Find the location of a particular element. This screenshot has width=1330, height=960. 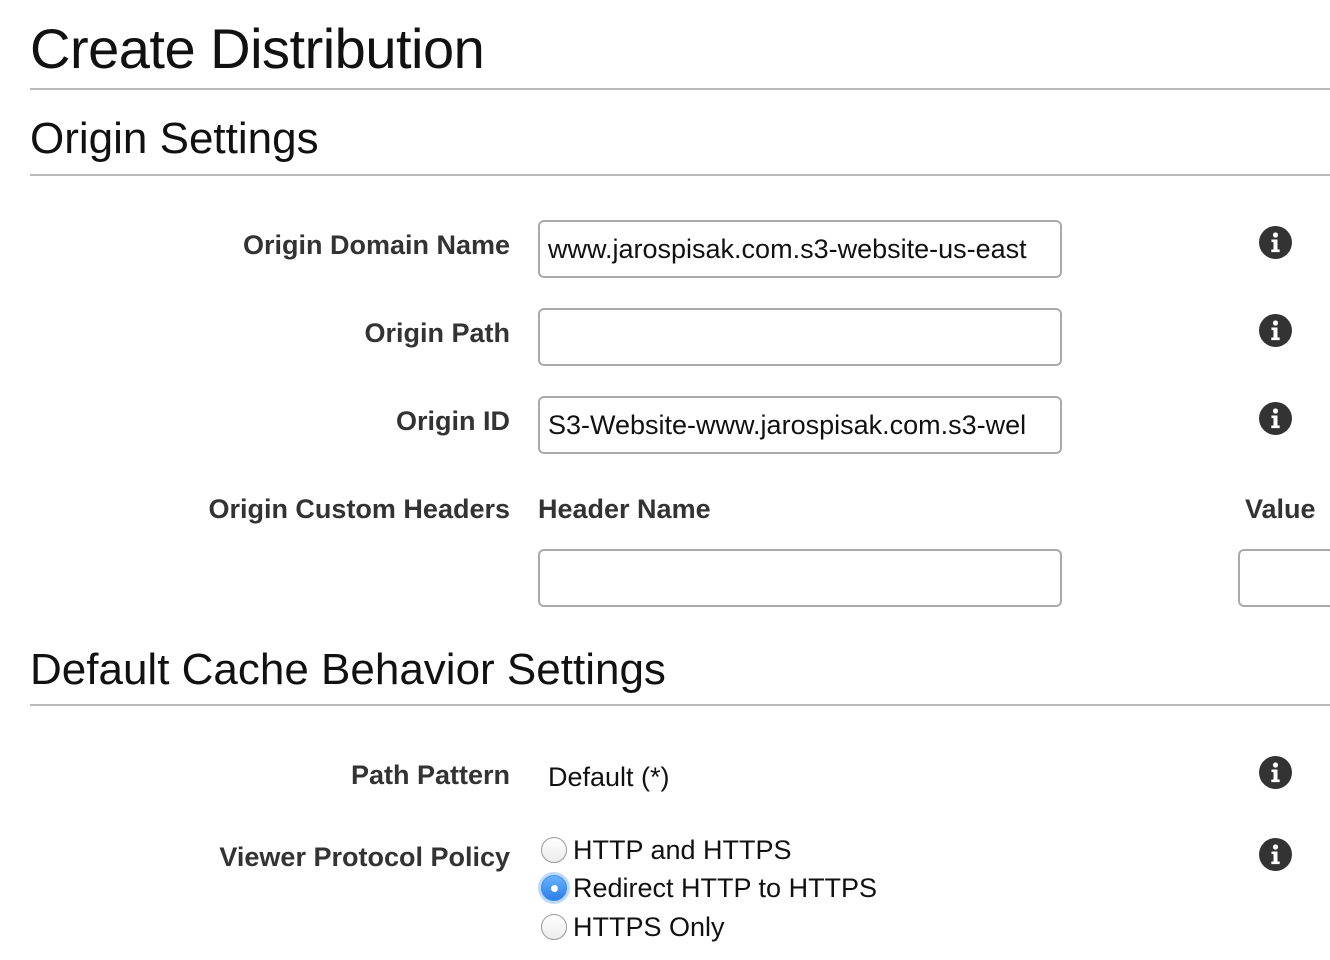

title-divider is located at coordinates (680, 89).